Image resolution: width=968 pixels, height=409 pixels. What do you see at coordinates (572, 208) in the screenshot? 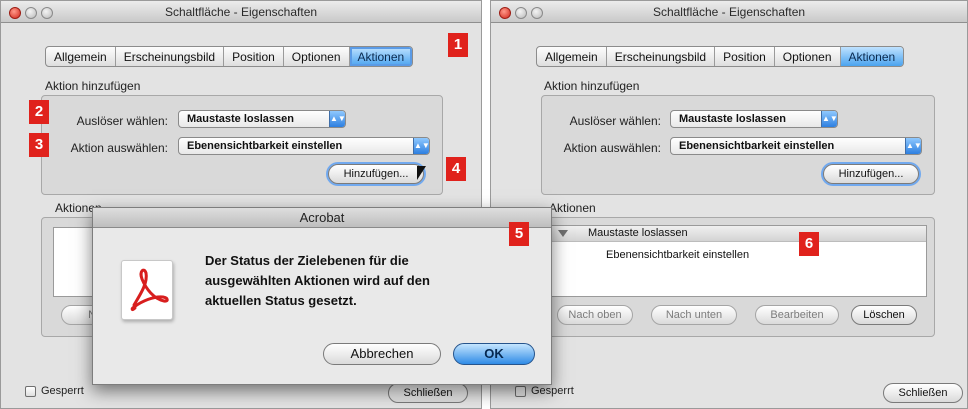
I see `actions-group-label: Aktionen` at bounding box center [572, 208].